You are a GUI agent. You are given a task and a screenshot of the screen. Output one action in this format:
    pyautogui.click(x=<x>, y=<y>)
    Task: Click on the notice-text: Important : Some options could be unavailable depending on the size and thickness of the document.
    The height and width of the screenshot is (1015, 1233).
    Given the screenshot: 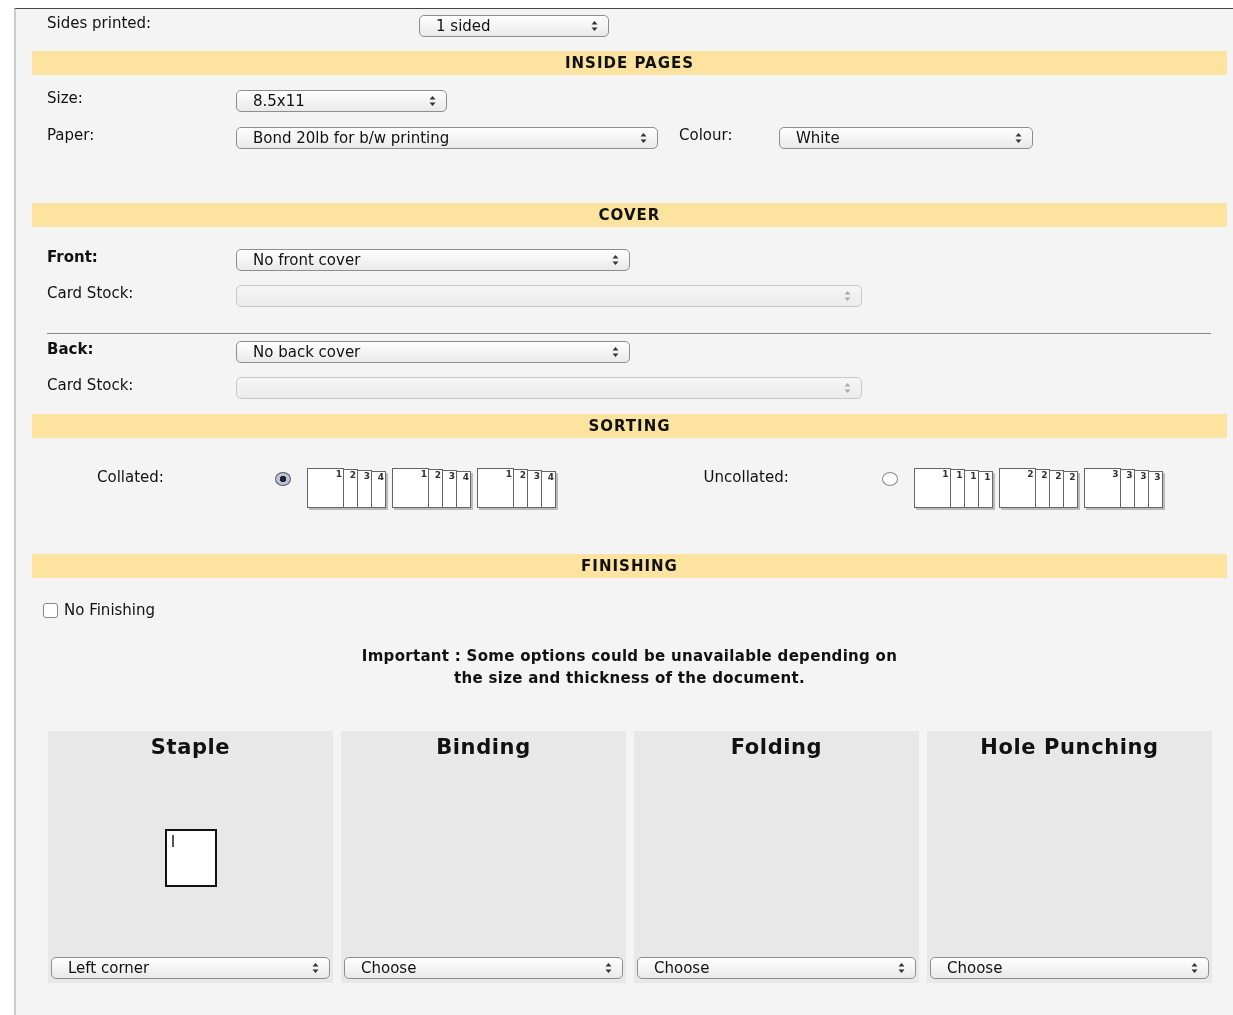 What is the action you would take?
    pyautogui.click(x=629, y=667)
    